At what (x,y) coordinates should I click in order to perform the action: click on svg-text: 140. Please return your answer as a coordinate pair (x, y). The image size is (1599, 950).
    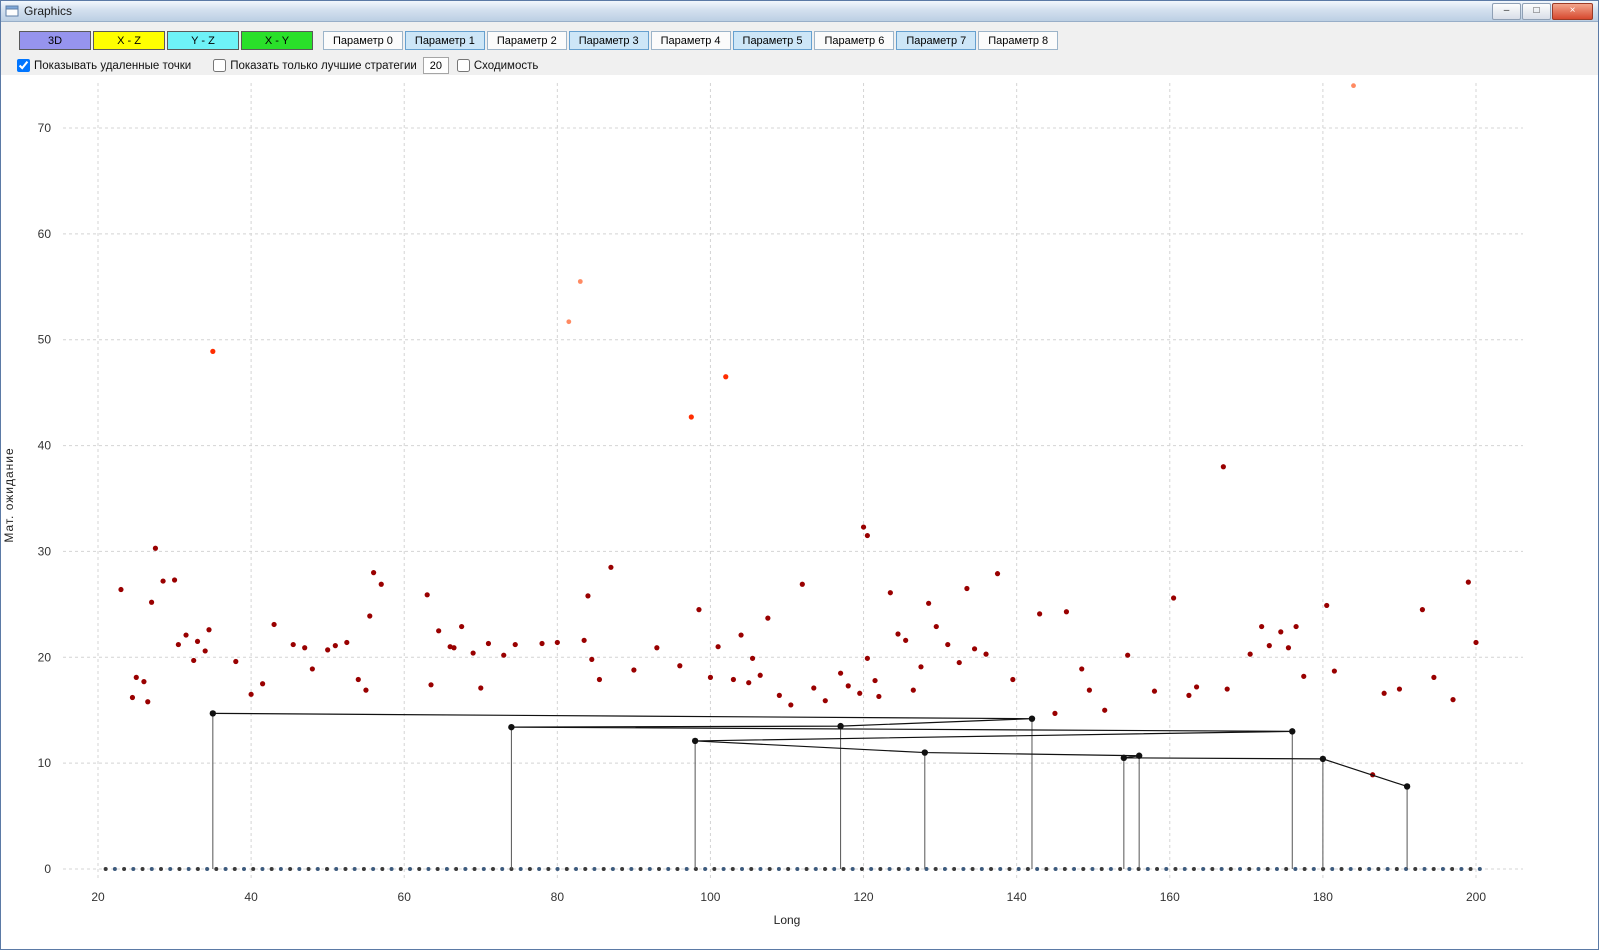
    Looking at the image, I should click on (1017, 897).